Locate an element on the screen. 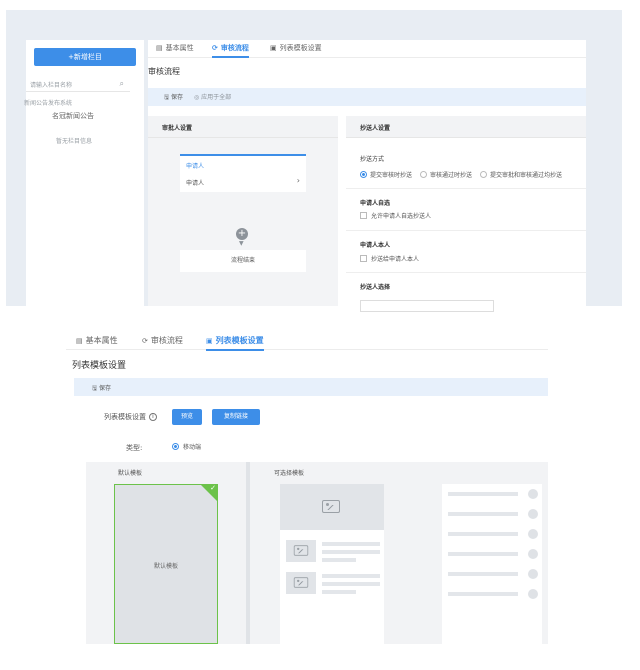  default-template-card: ✓ 默认模板 is located at coordinates (166, 564).